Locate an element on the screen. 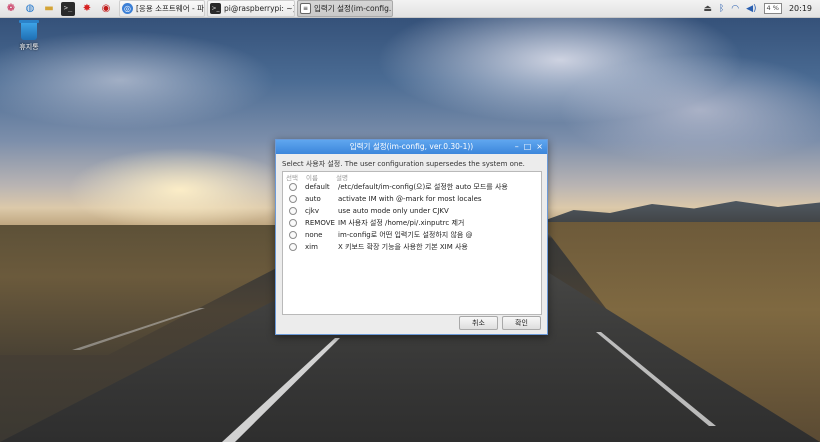 The width and height of the screenshot is (820, 442). eject-icon: ⏏ is located at coordinates (707, 9).